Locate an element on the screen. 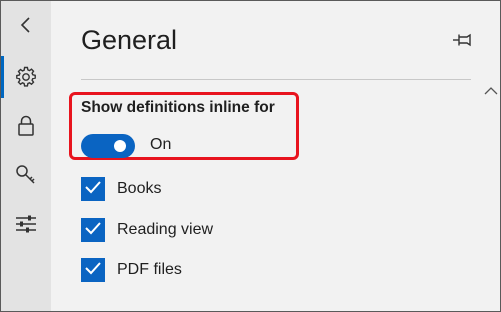 Image resolution: width=501 pixels, height=312 pixels. sidebar-item-general is located at coordinates (26, 77).